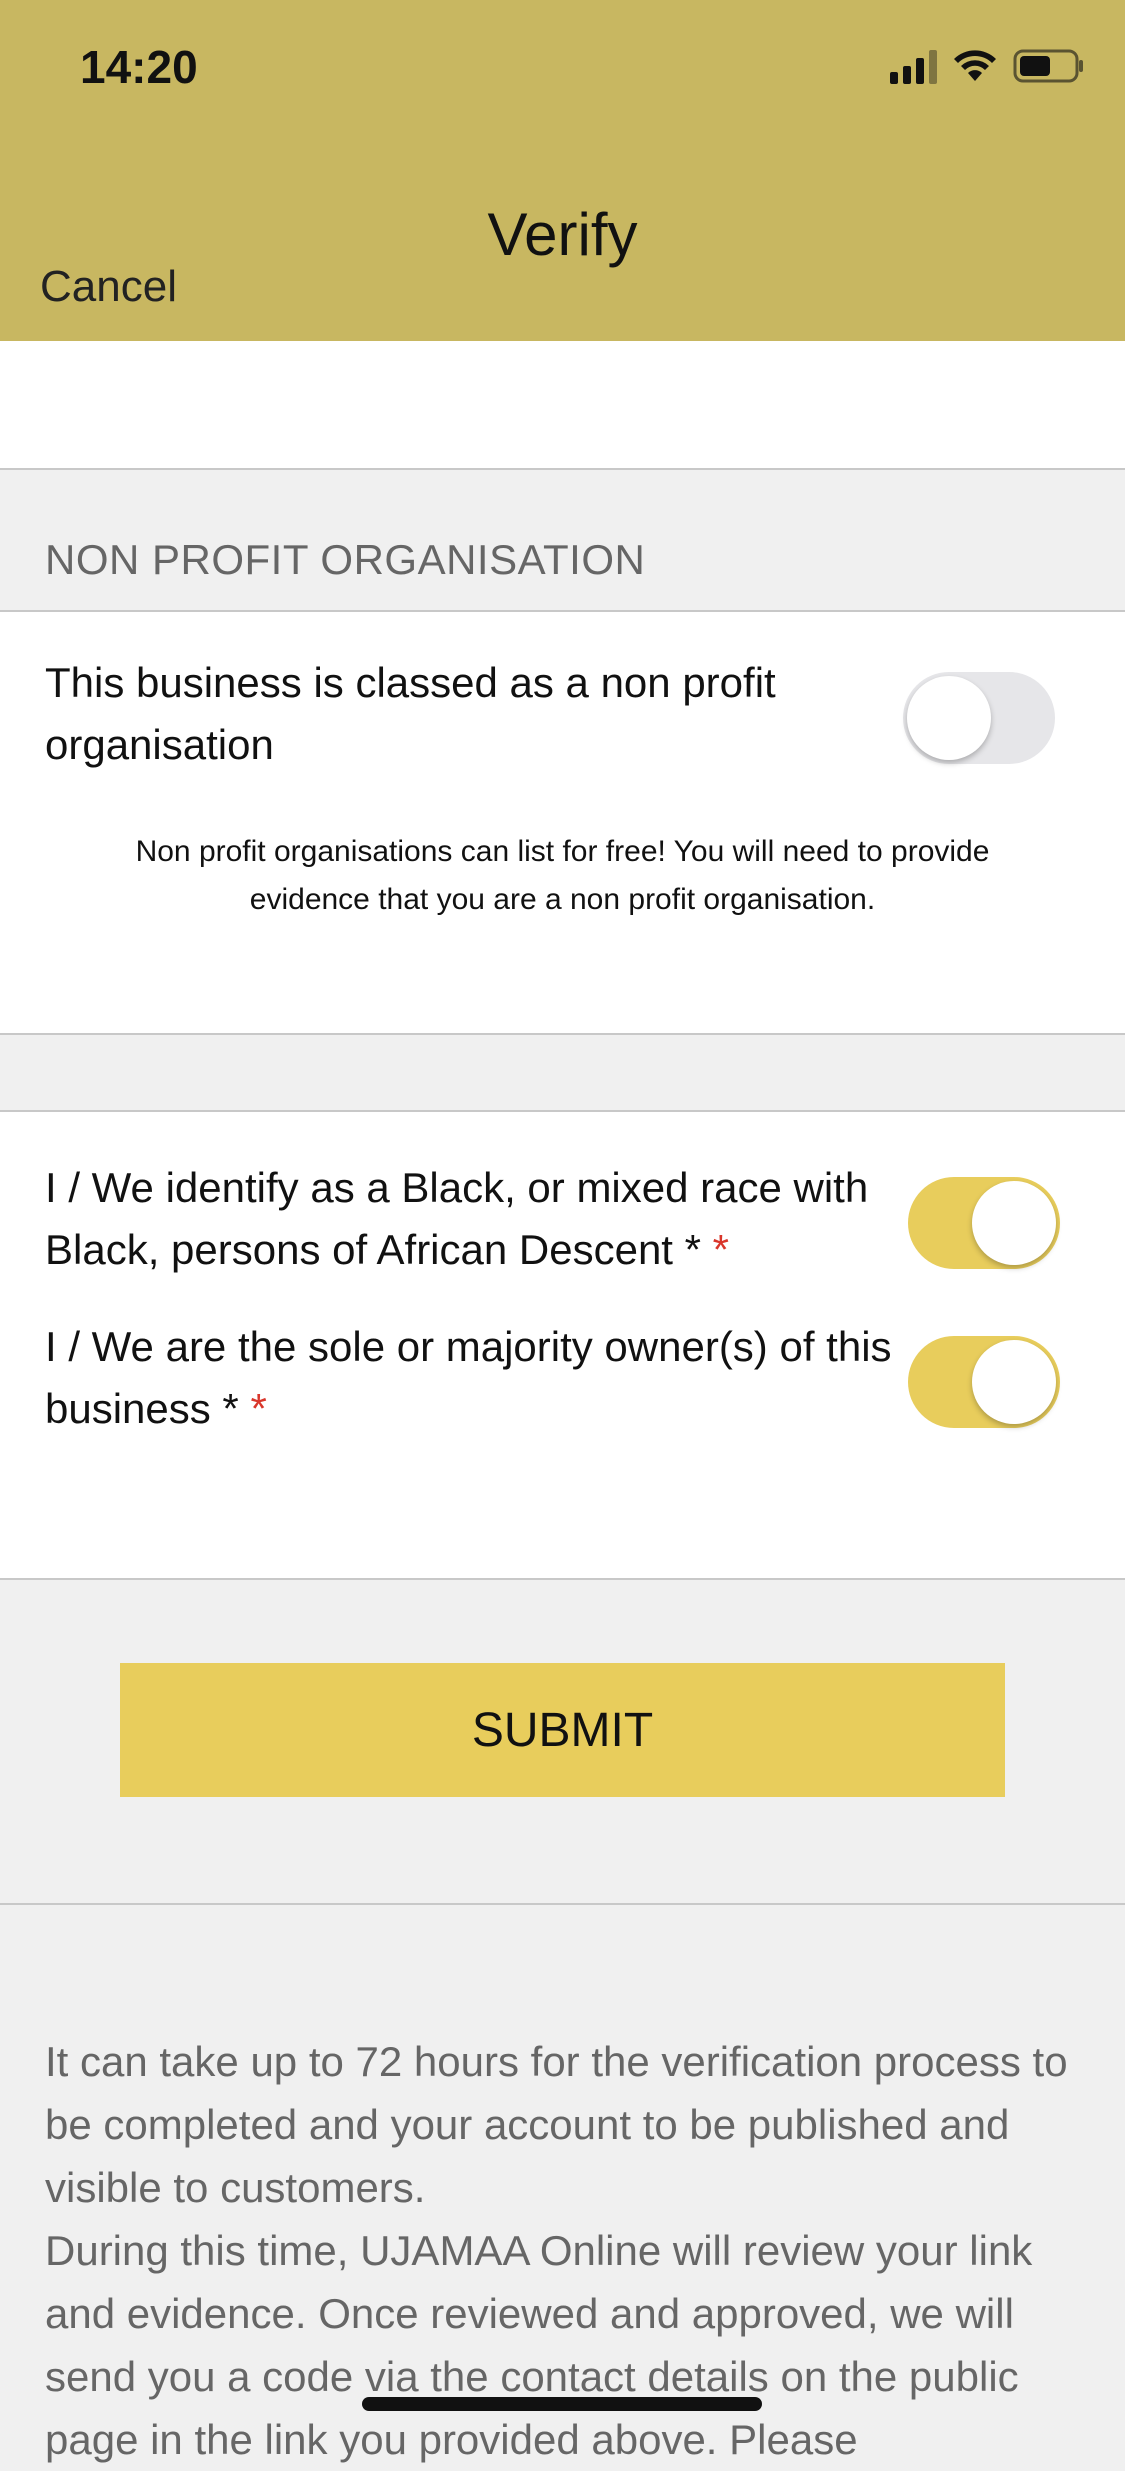  I want to click on status-bar-icons, so click(987, 66).